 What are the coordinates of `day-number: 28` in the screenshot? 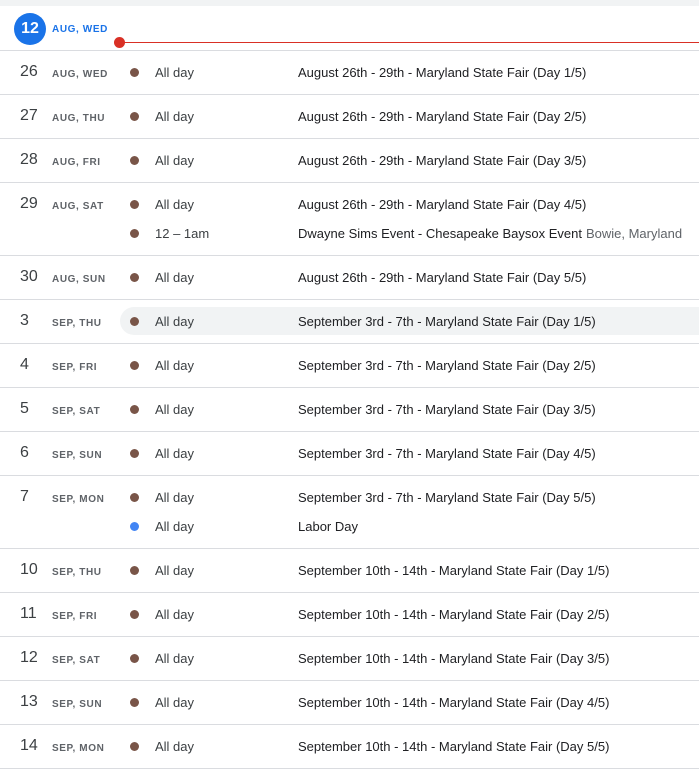 It's located at (29, 160).